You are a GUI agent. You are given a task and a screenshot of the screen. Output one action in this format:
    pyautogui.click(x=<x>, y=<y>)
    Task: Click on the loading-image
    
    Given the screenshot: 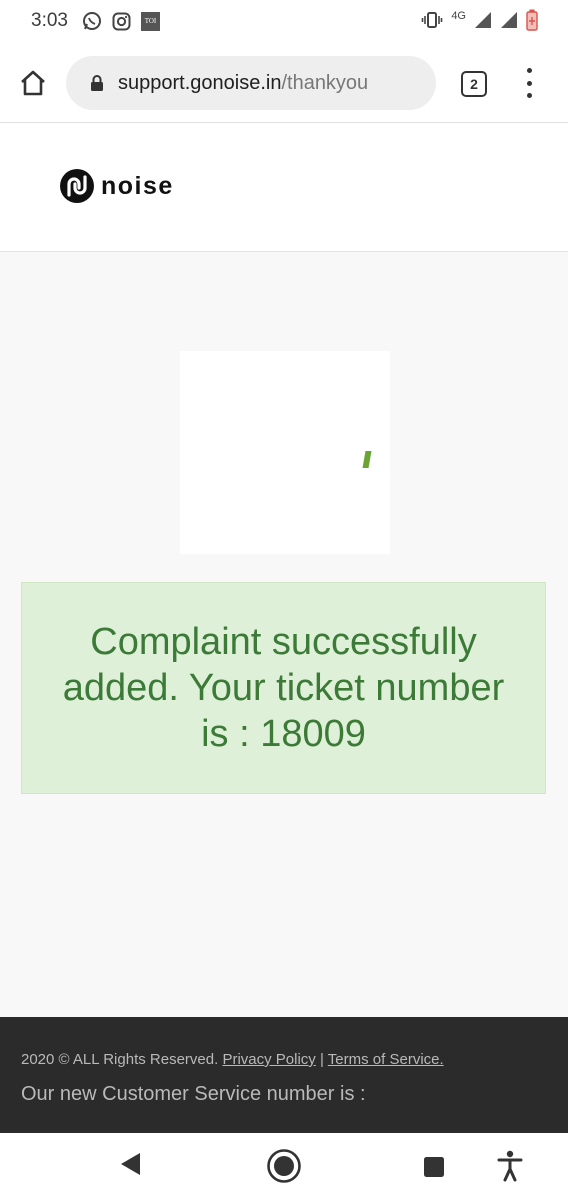 What is the action you would take?
    pyautogui.click(x=285, y=452)
    